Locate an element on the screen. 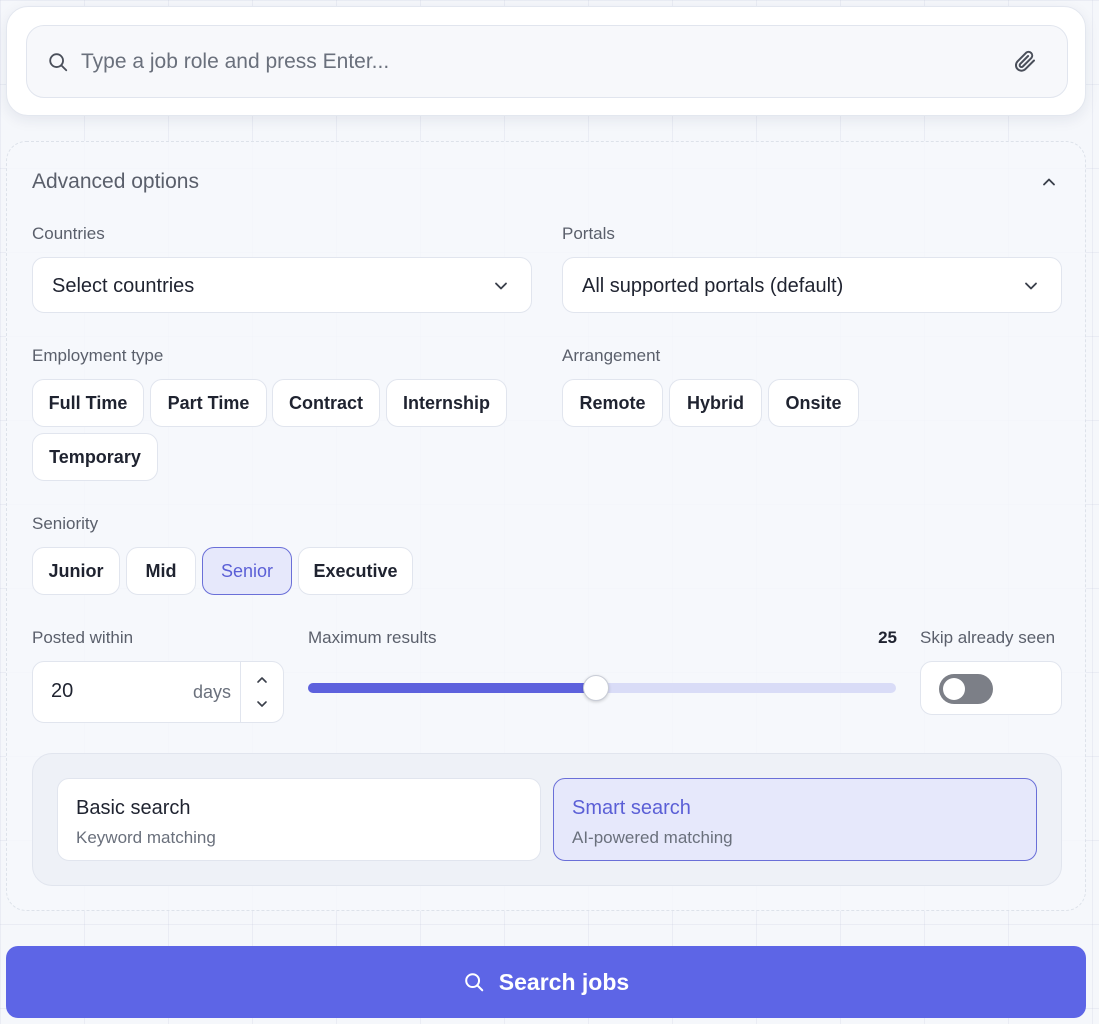 Image resolution: width=1099 pixels, height=1024 pixels. paperclip-icon is located at coordinates (1025, 61).